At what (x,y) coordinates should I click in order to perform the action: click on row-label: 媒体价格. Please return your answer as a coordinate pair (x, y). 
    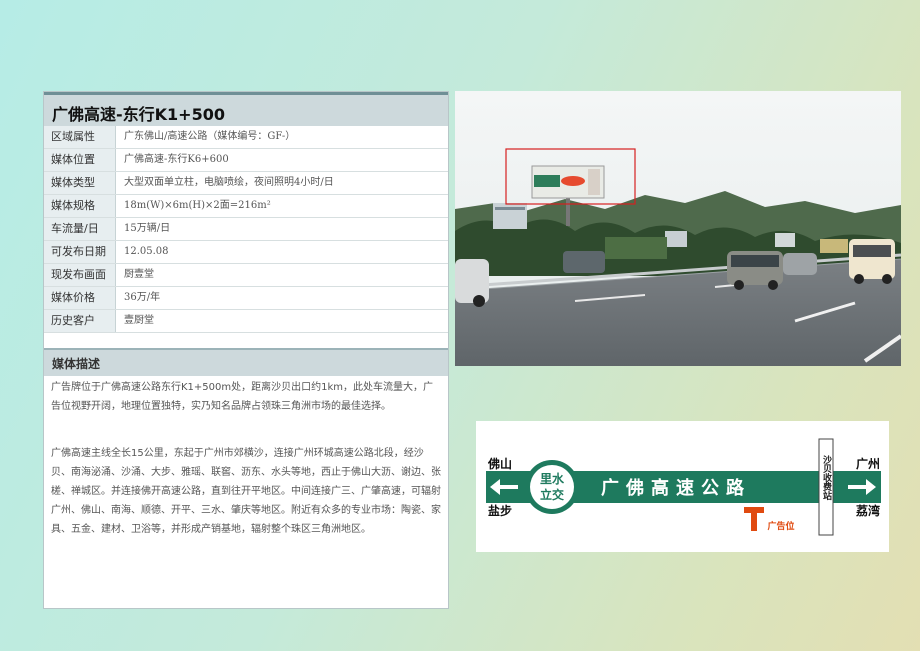
    Looking at the image, I should click on (80, 298).